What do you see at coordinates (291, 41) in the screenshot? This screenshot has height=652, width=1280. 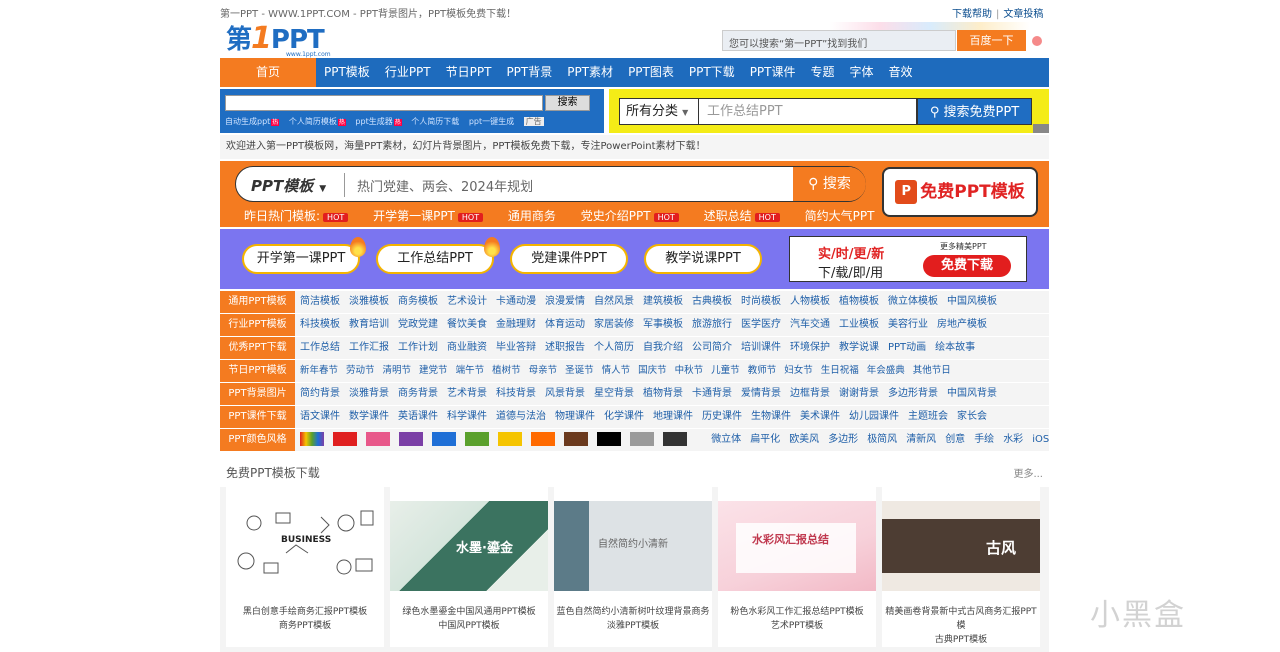 I see `site-logo: 第1PPT www.1ppt.com` at bounding box center [291, 41].